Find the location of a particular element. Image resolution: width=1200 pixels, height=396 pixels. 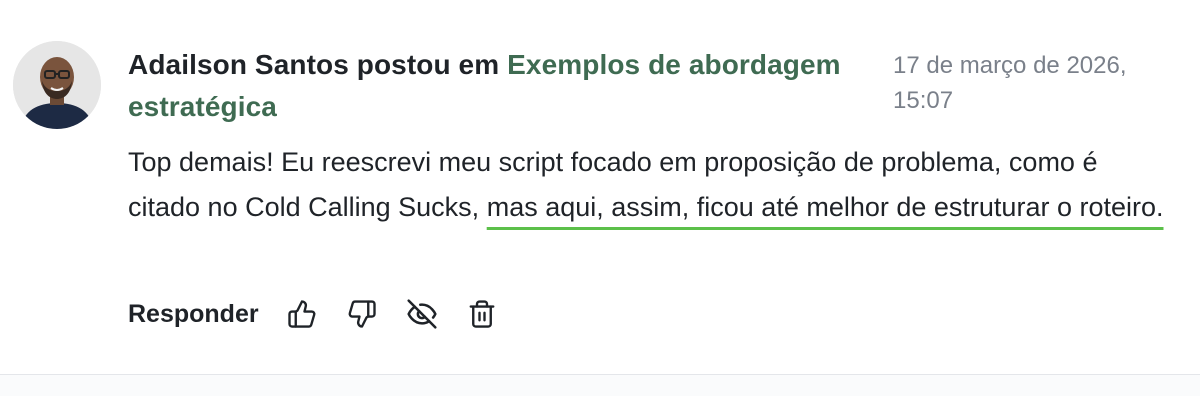

dislike-button is located at coordinates (362, 314).